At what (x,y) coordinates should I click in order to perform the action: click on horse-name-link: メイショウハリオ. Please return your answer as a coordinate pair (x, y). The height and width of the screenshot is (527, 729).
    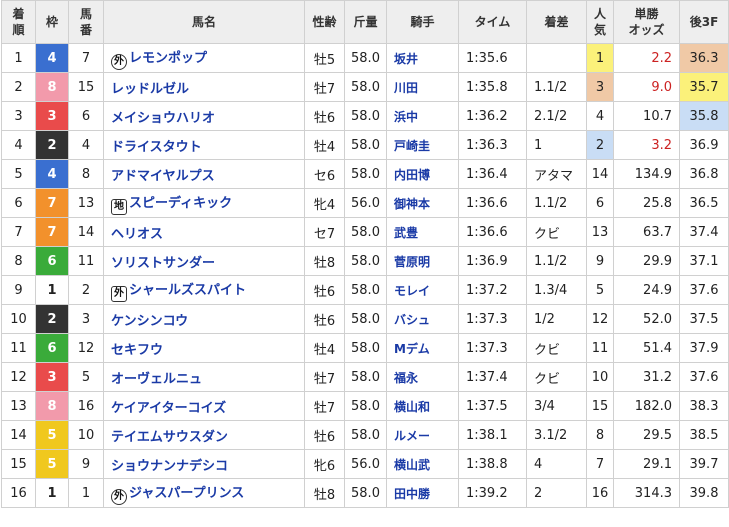
    Looking at the image, I should click on (163, 118).